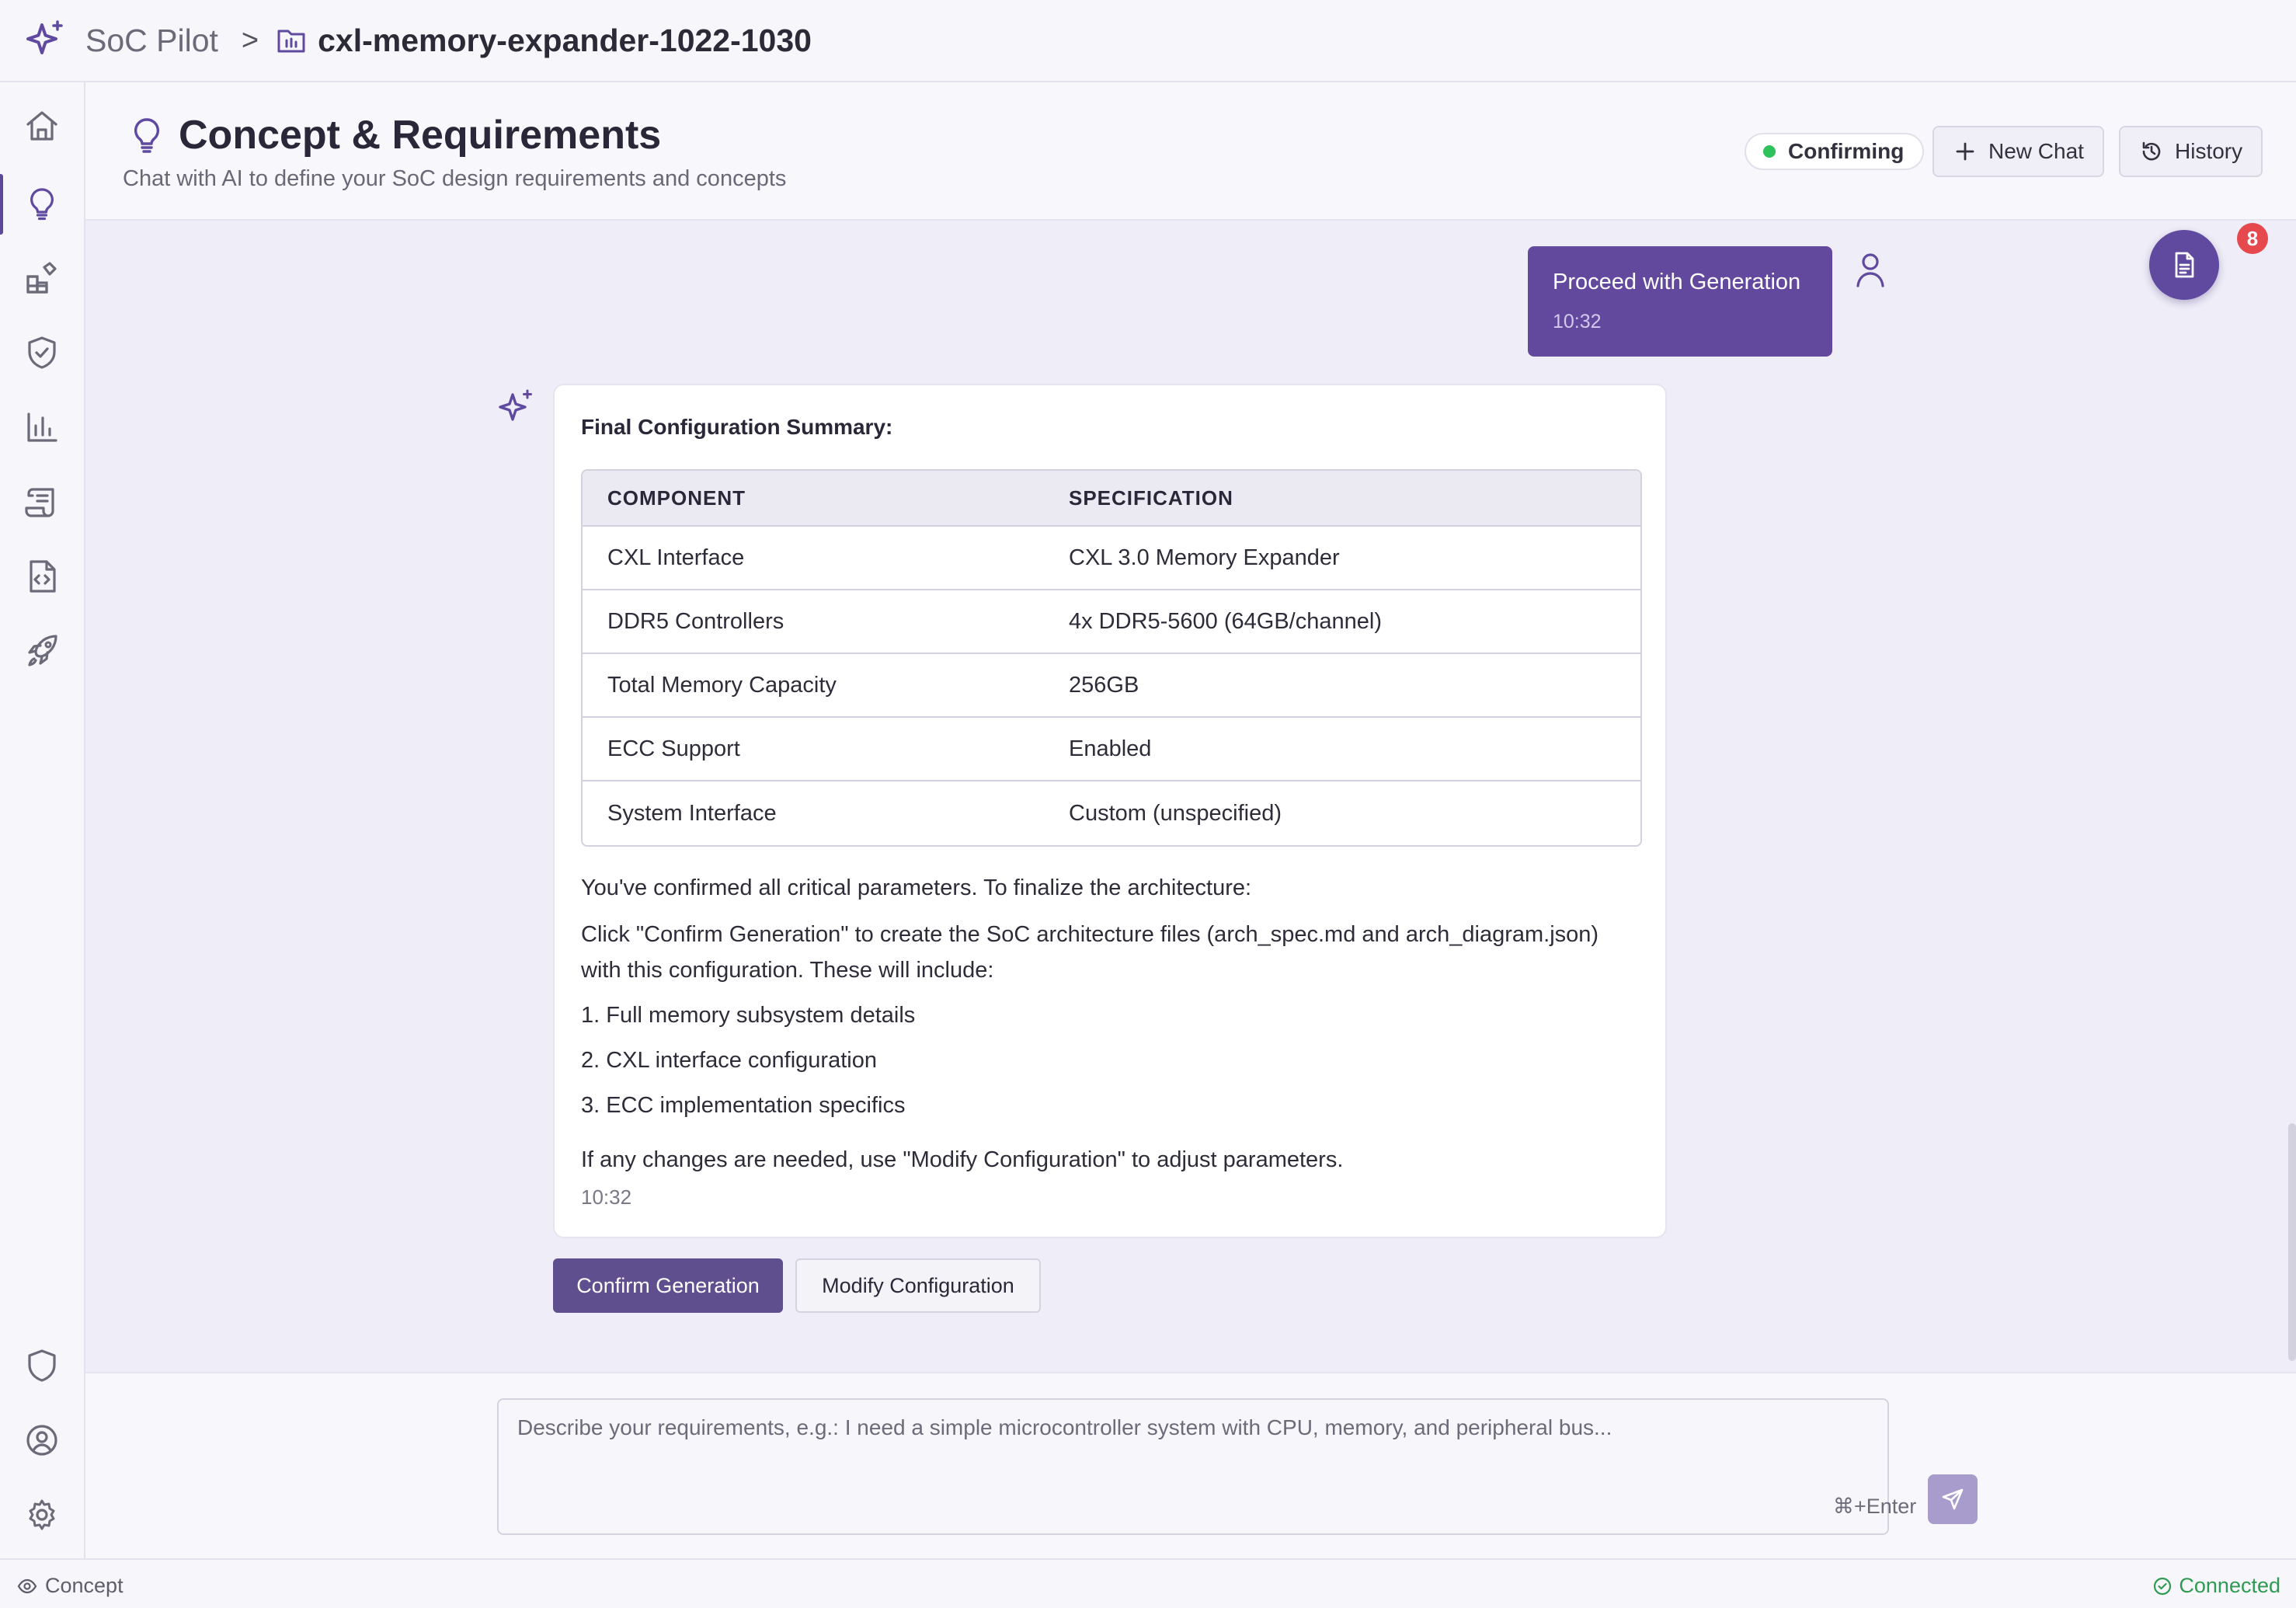 The image size is (2296, 1608). What do you see at coordinates (814, 499) in the screenshot?
I see `table-header-component: COMPONENT` at bounding box center [814, 499].